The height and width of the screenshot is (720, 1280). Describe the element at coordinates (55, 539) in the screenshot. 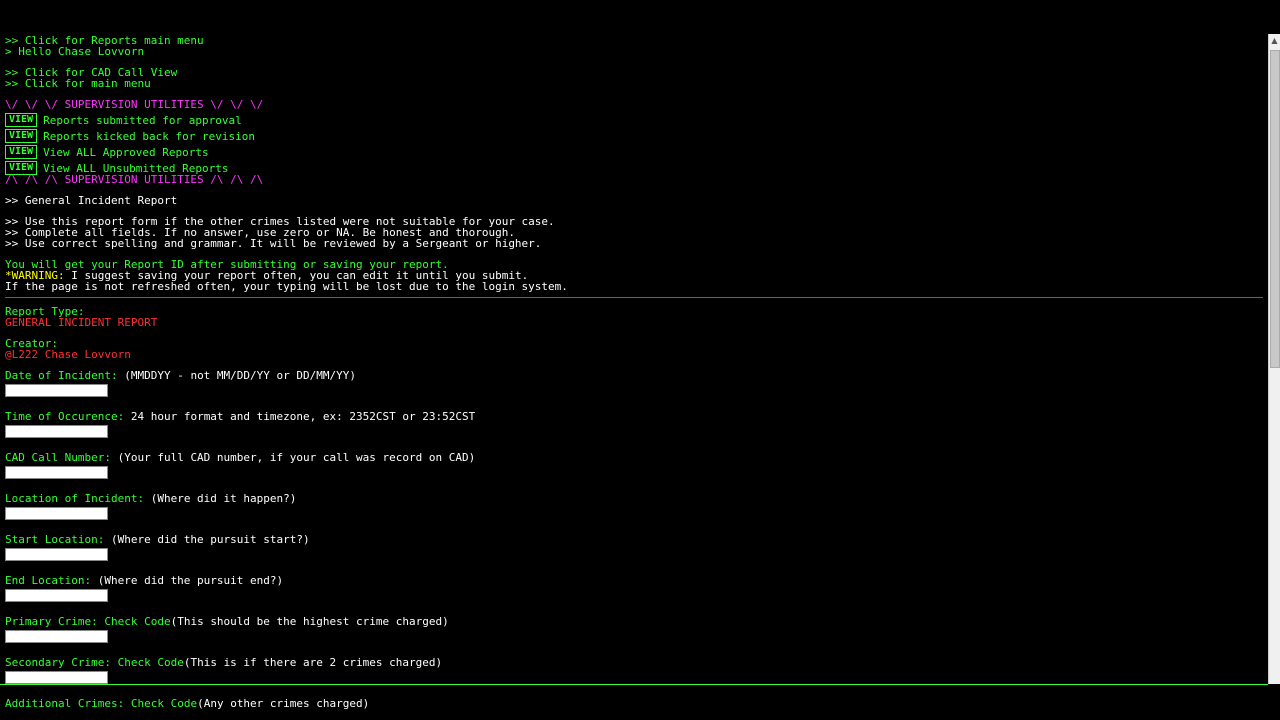

I see `field-label: Start Location:` at that location.